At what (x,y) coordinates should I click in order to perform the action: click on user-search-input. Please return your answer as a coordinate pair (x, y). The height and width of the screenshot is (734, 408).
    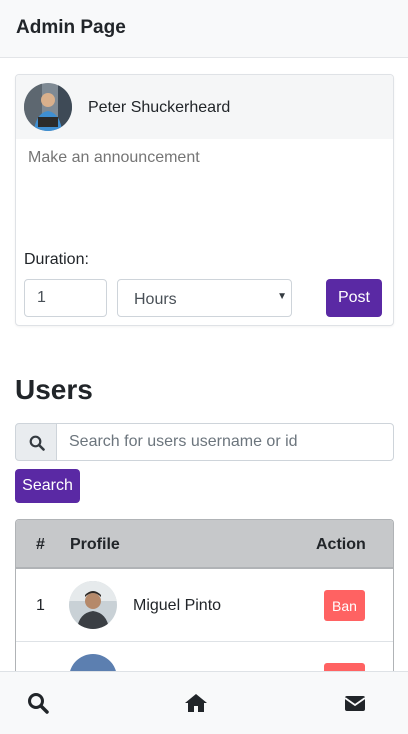
    Looking at the image, I should click on (225, 442).